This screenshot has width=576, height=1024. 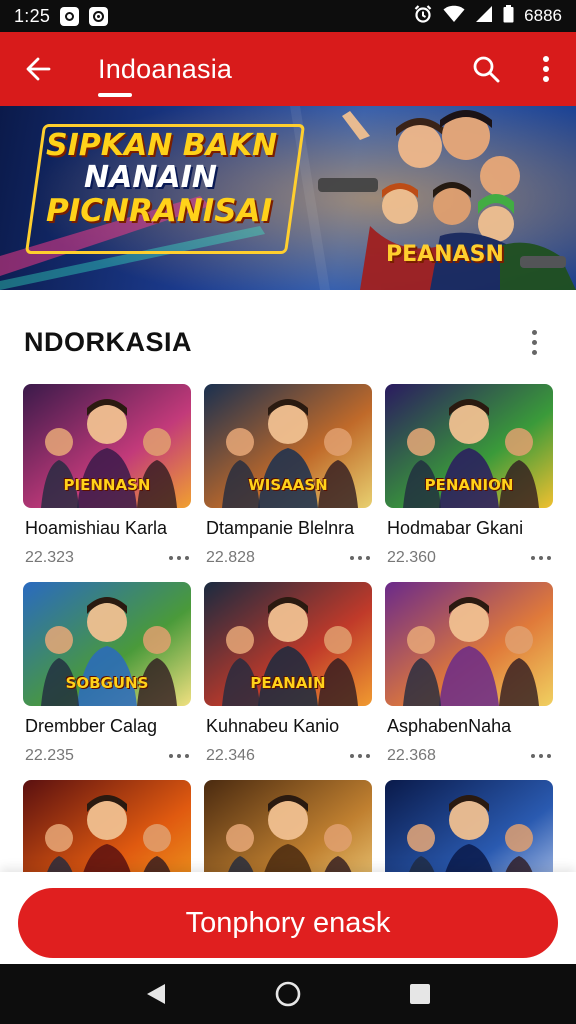 I want to click on game-thumbnail: PENANION, so click(x=469, y=446).